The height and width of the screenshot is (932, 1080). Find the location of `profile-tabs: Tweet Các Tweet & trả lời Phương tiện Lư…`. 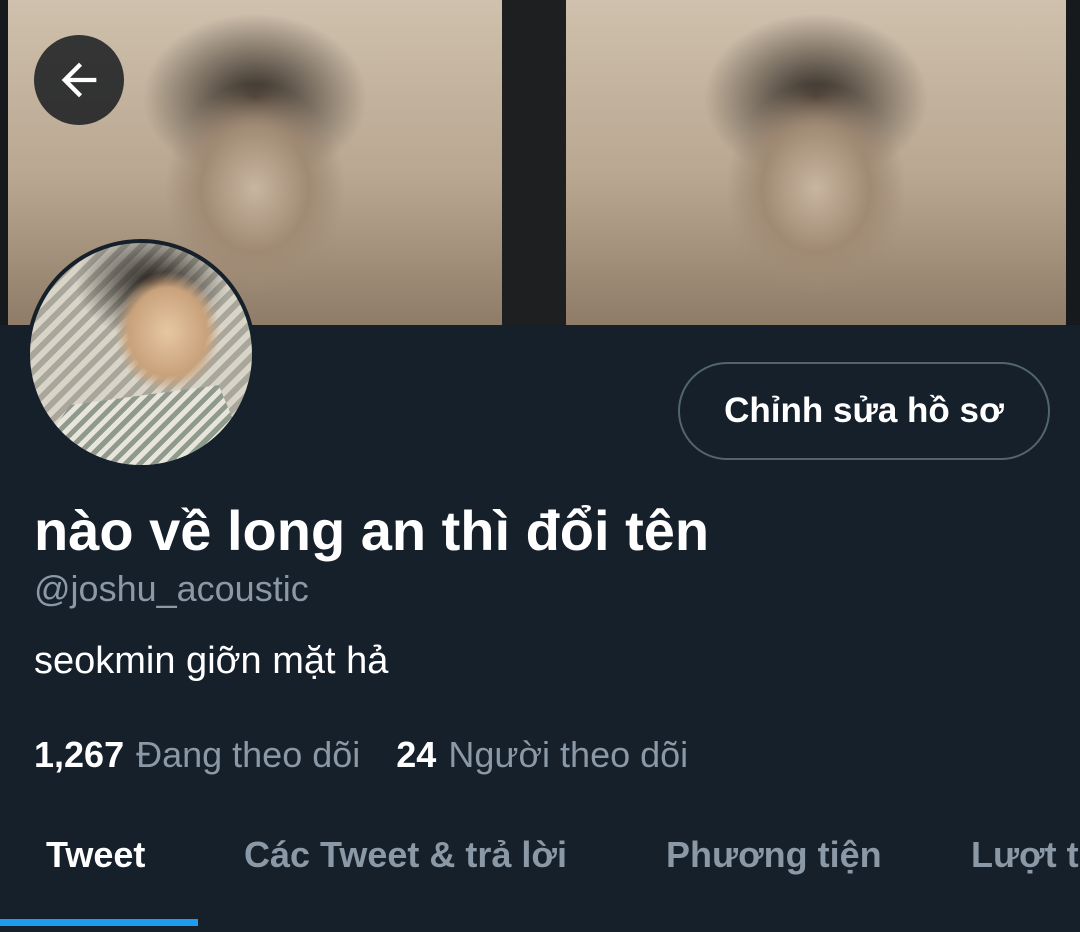

profile-tabs: Tweet Các Tweet & trả lời Phương tiện Lư… is located at coordinates (540, 872).